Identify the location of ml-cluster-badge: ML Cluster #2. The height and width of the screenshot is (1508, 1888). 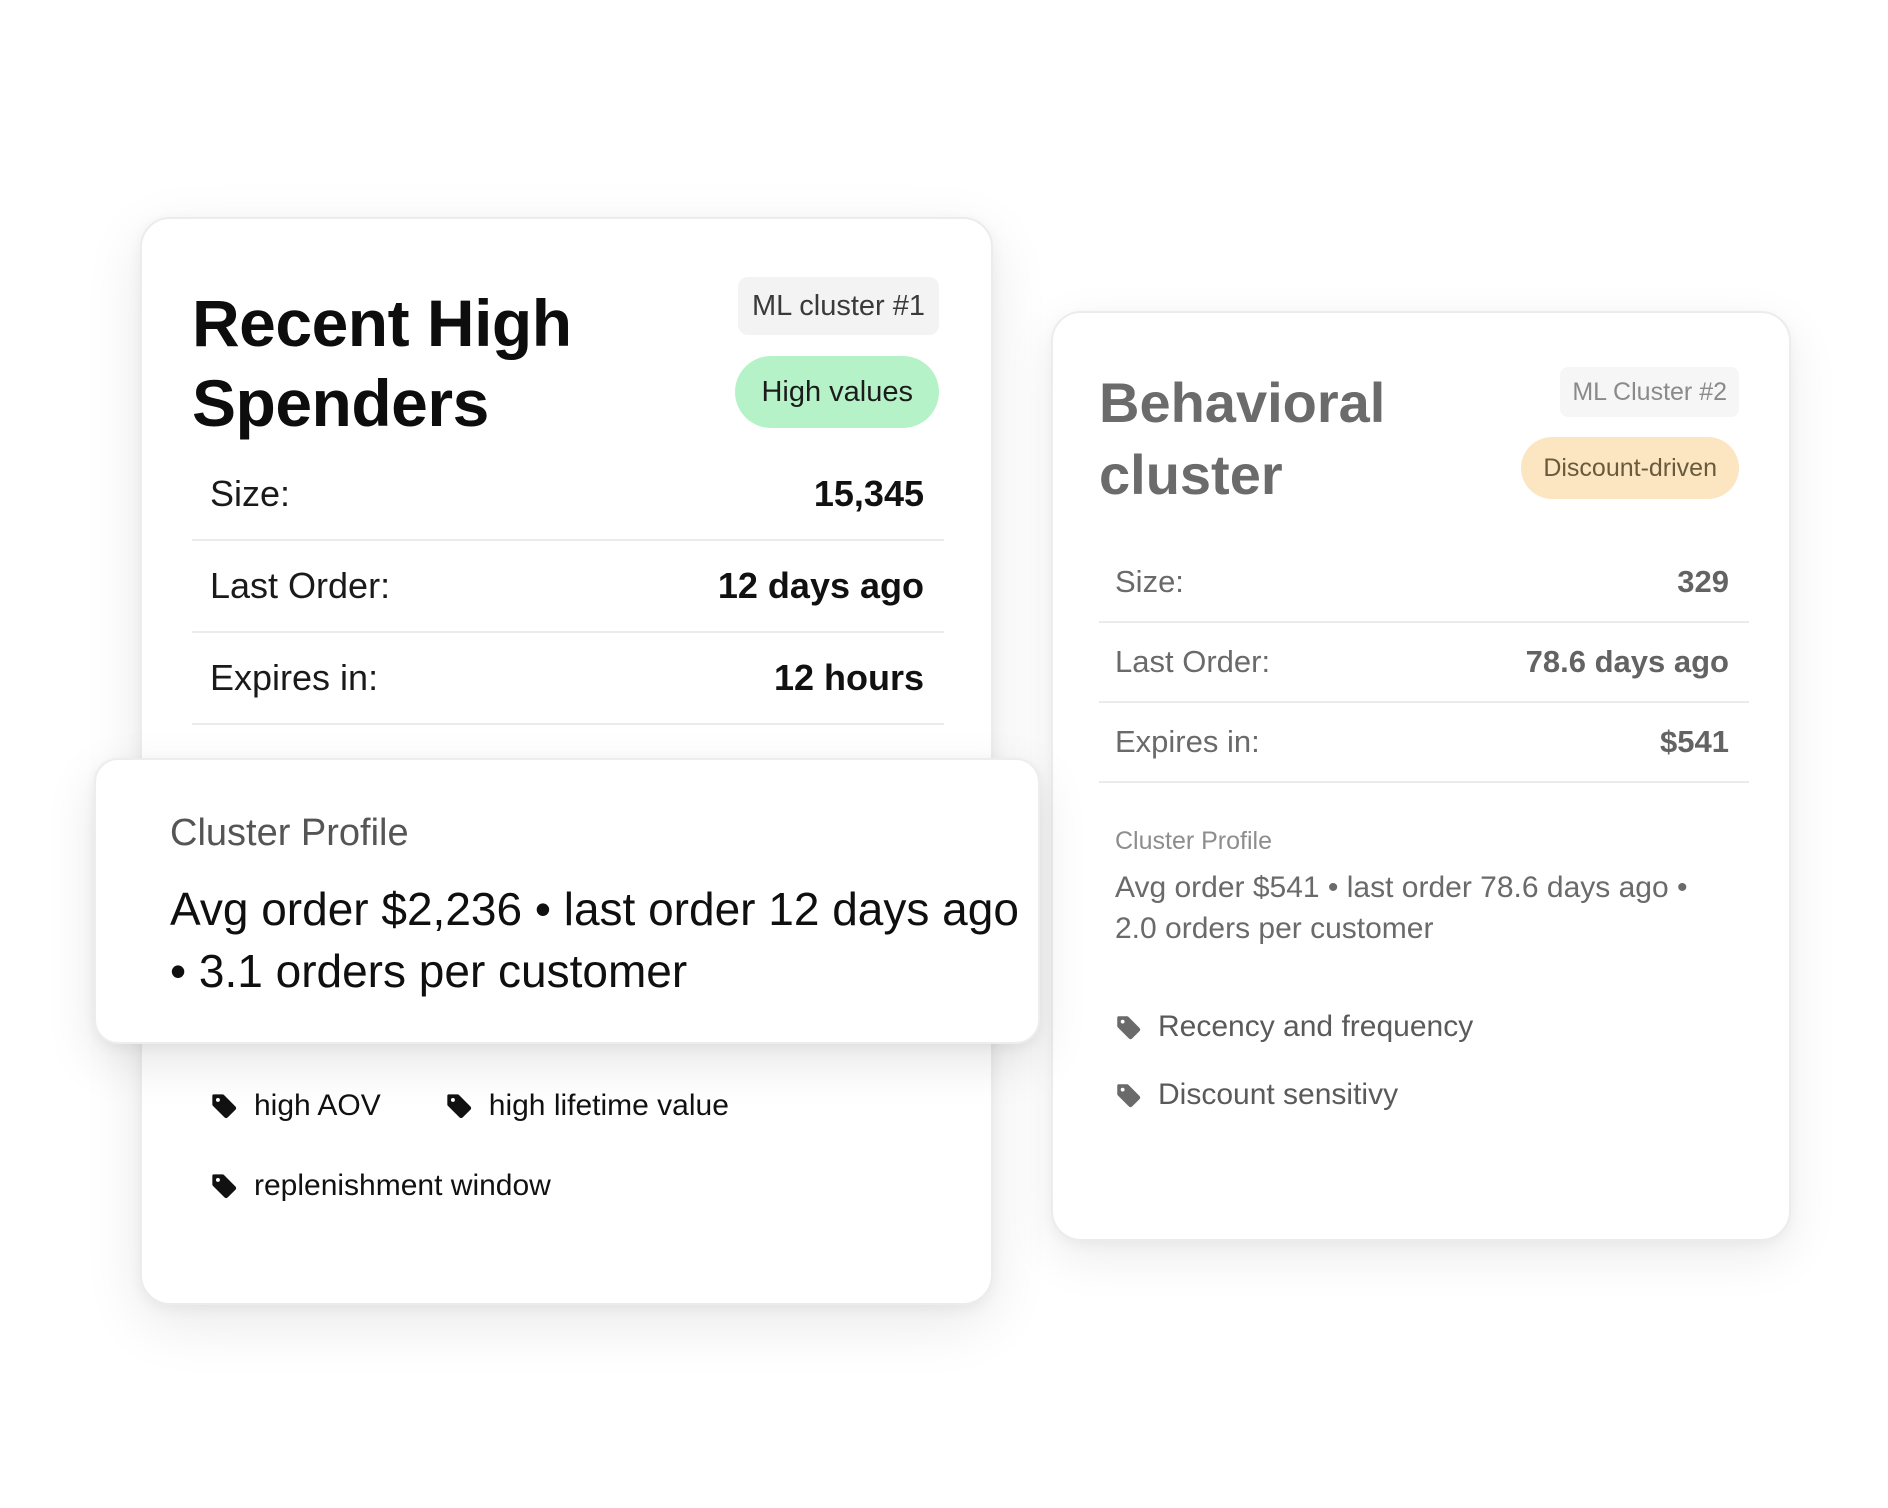
(1649, 392).